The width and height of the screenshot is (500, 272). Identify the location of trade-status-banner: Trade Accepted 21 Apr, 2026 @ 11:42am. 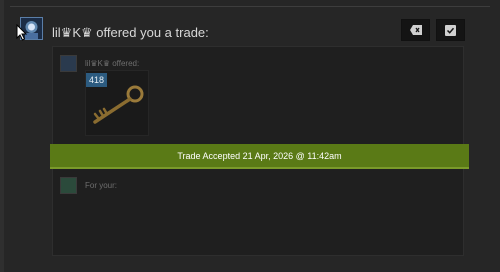
(259, 156).